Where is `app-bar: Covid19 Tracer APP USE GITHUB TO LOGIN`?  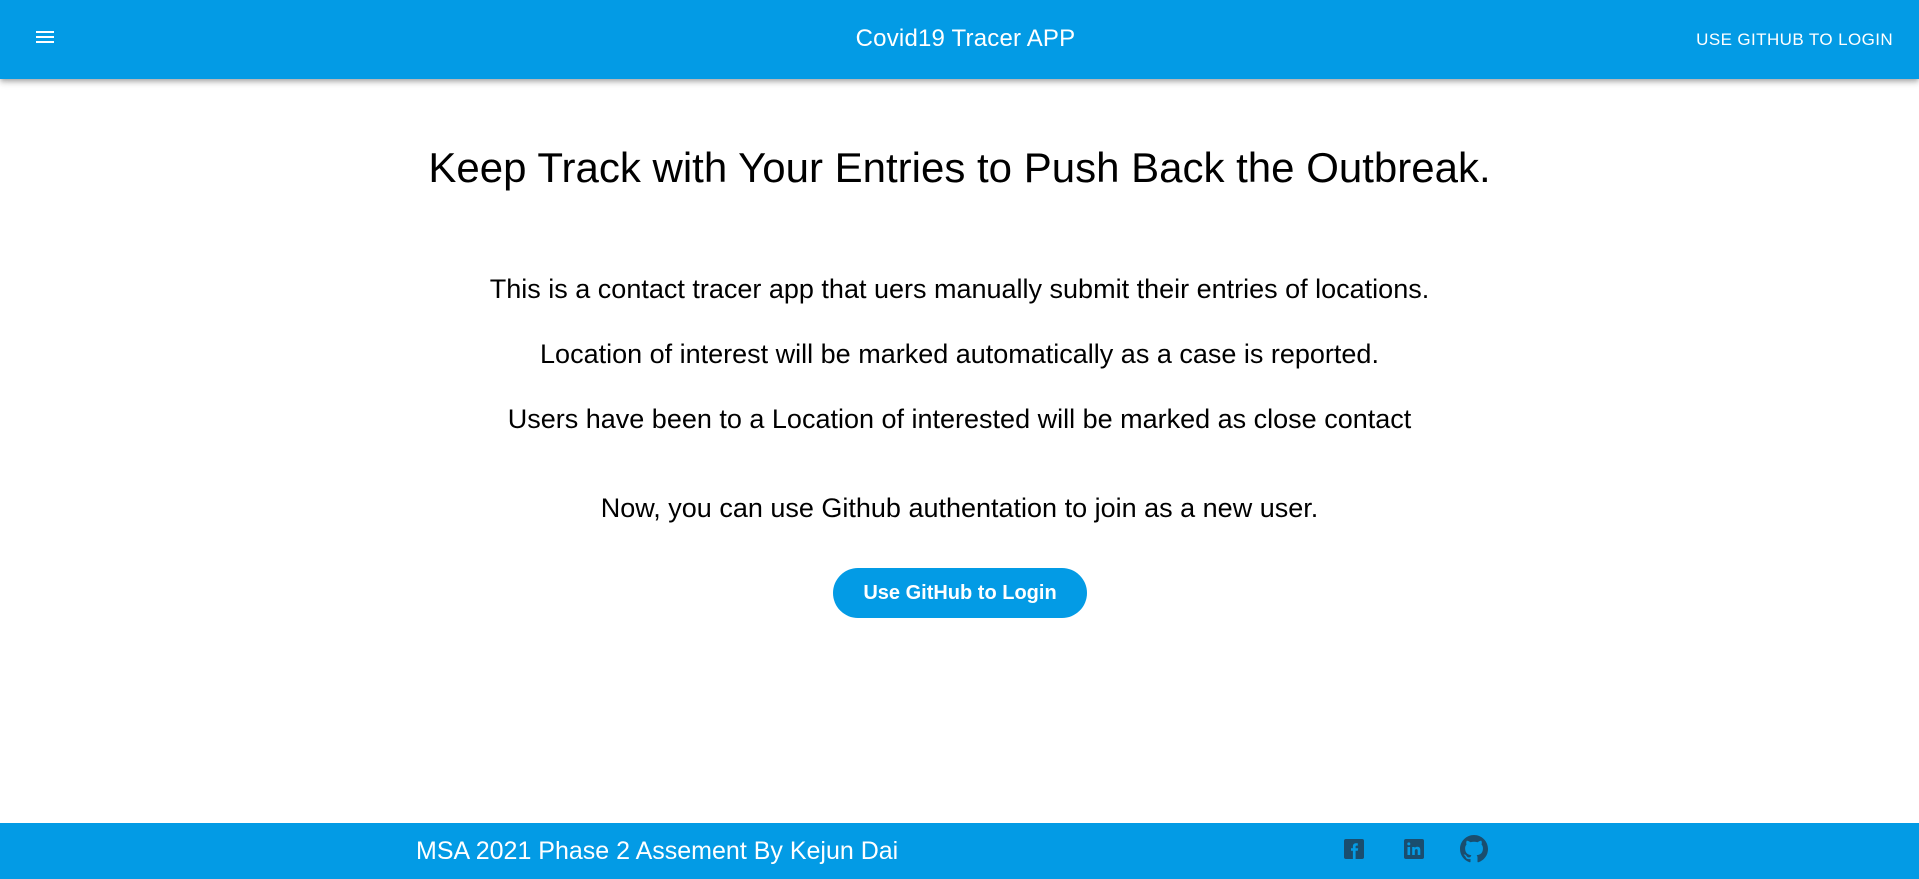
app-bar: Covid19 Tracer APP USE GITHUB TO LOGIN is located at coordinates (959, 39).